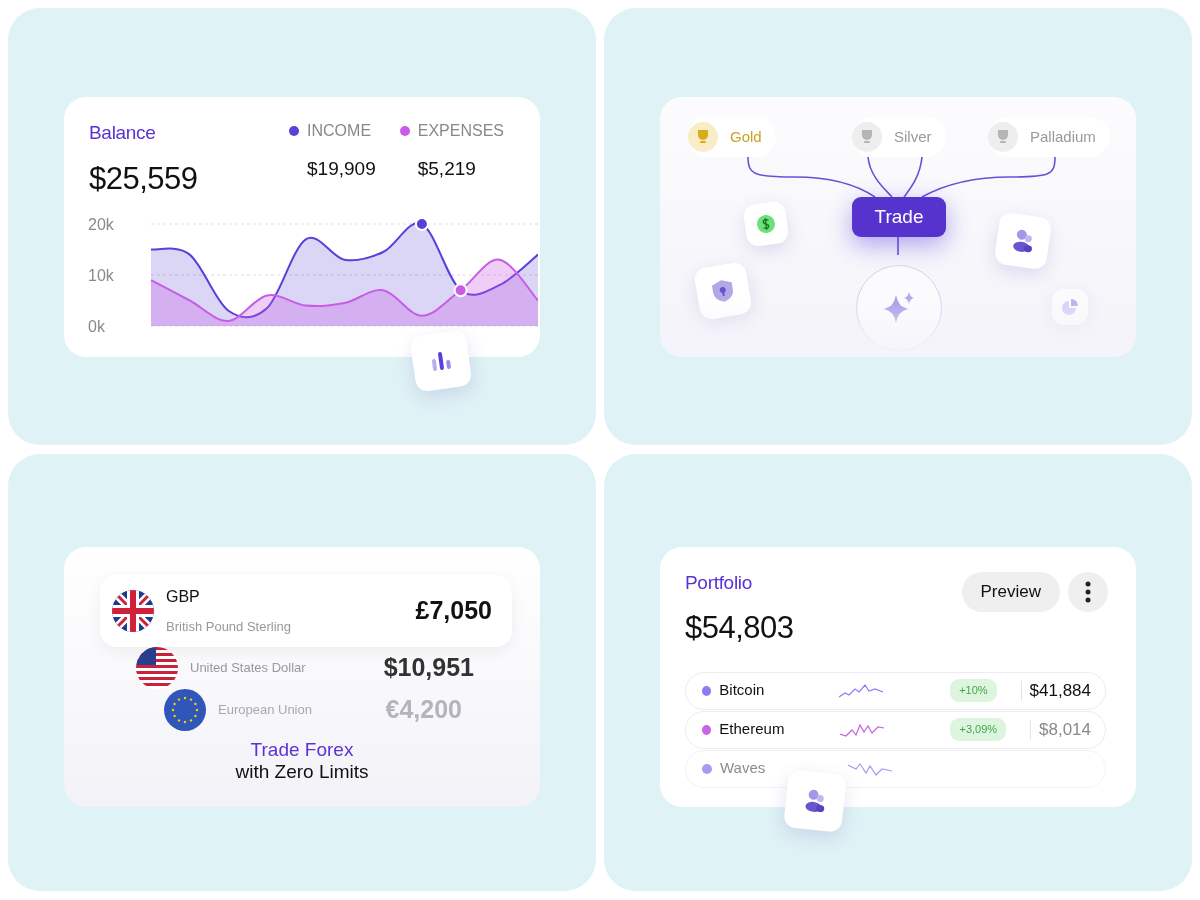 The height and width of the screenshot is (900, 1200). I want to click on asset-value: $41,884, so click(1060, 690).